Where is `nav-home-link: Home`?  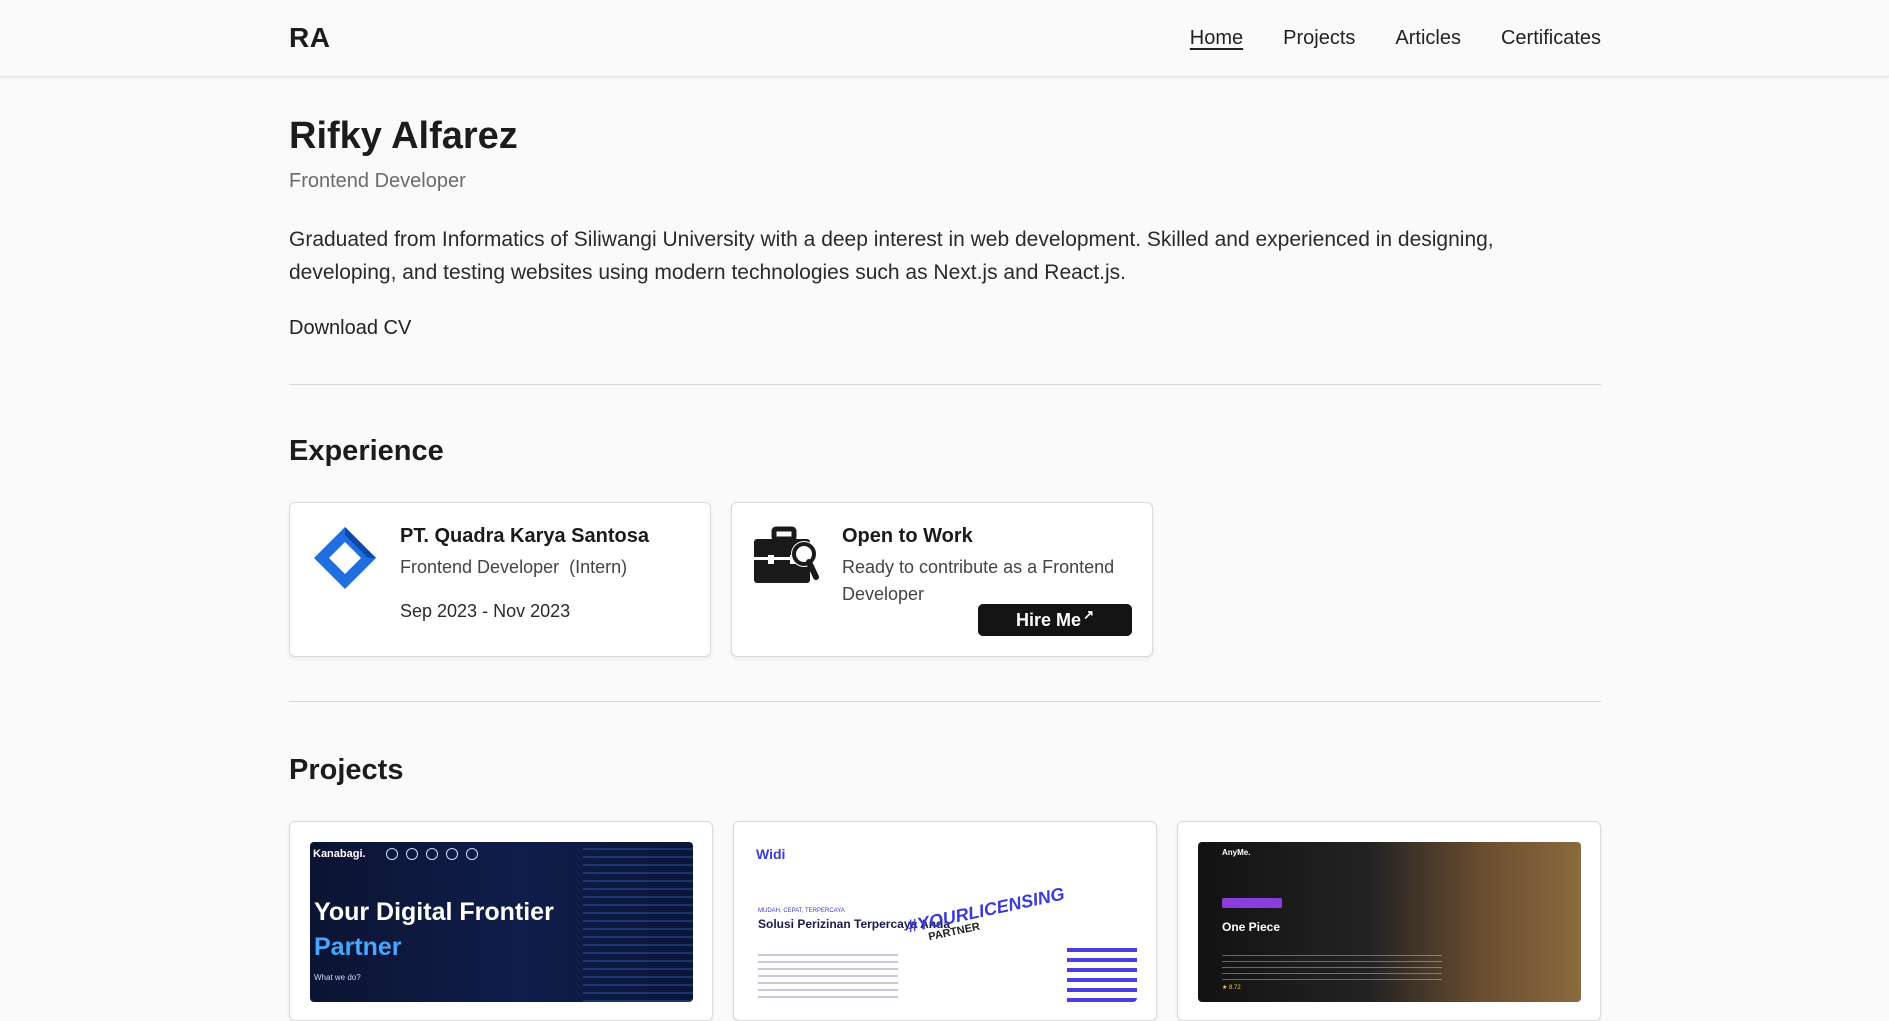 nav-home-link: Home is located at coordinates (1216, 38).